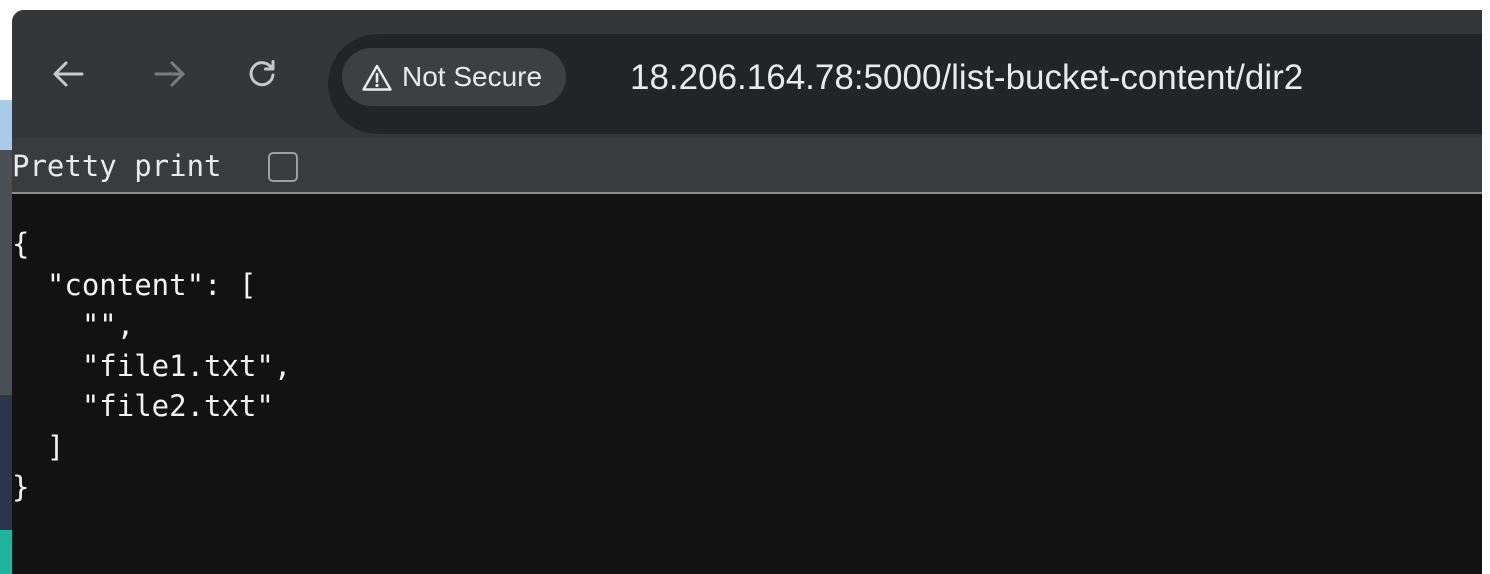 The image size is (1490, 574). Describe the element at coordinates (21, 487) in the screenshot. I see `json-line: }` at that location.